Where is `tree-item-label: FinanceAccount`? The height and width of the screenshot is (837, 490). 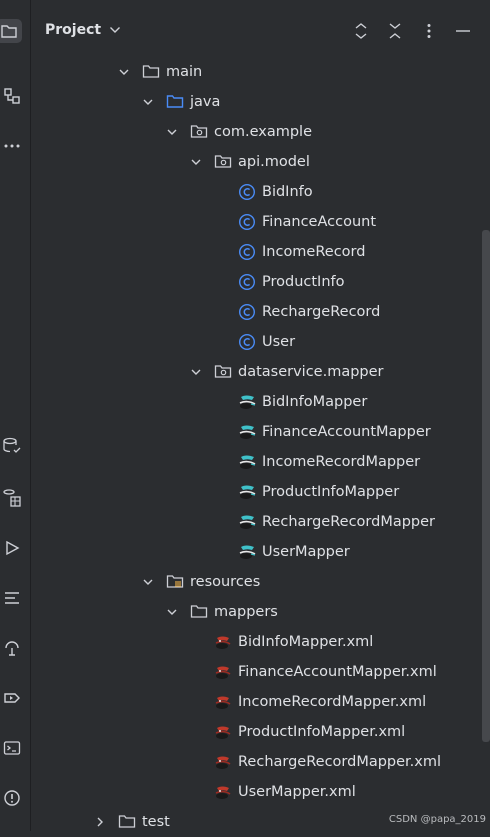 tree-item-label: FinanceAccount is located at coordinates (319, 222).